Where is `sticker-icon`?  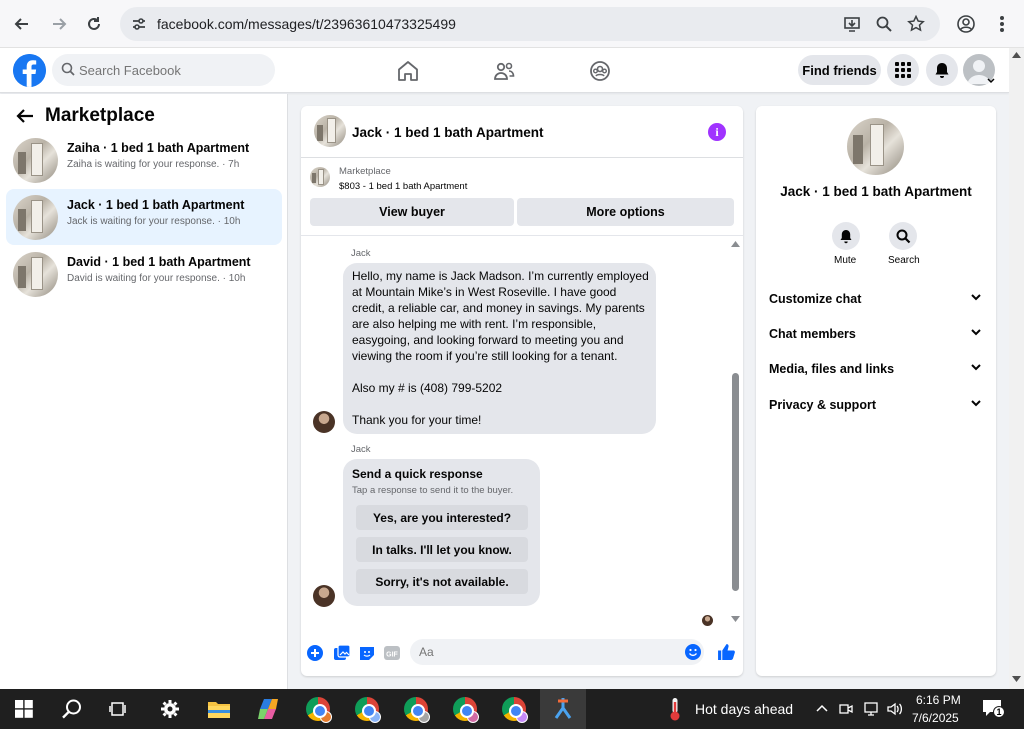
sticker-icon is located at coordinates (367, 653).